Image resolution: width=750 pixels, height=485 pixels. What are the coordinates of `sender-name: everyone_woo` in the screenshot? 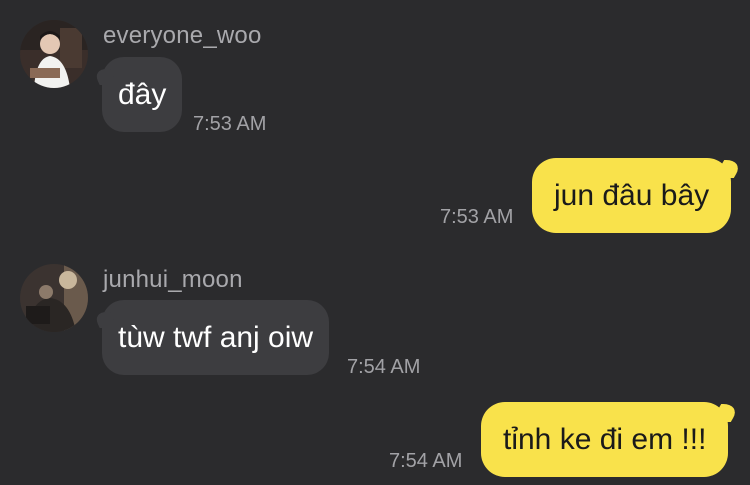 It's located at (182, 35).